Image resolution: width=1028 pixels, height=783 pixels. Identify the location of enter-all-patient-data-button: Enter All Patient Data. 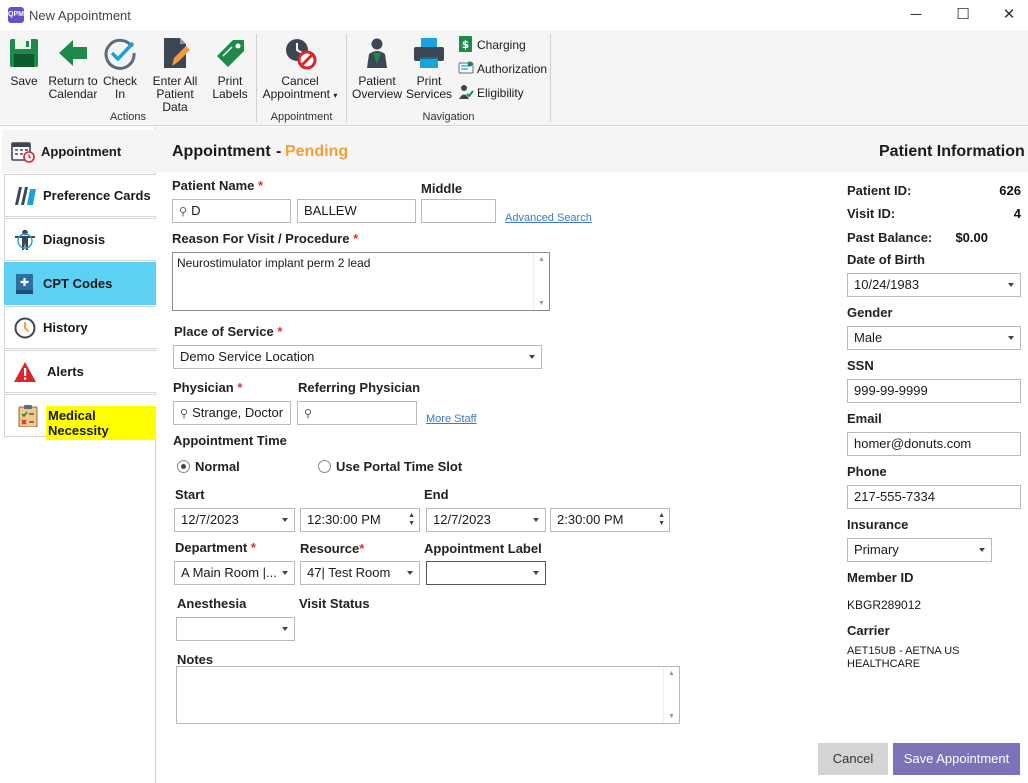
(175, 75).